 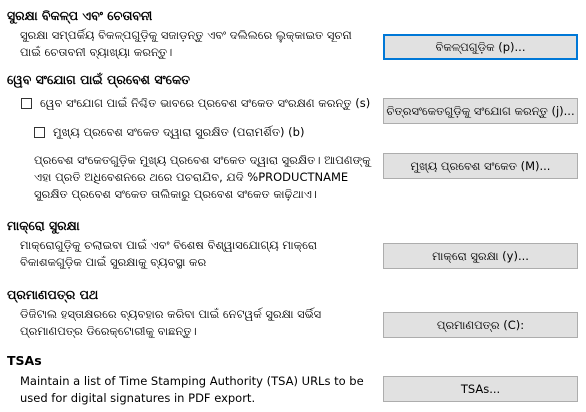 I want to click on certificate-path-heading: ପ୍ରମାଣପତ୍ର ପଥ, so click(x=53, y=294).